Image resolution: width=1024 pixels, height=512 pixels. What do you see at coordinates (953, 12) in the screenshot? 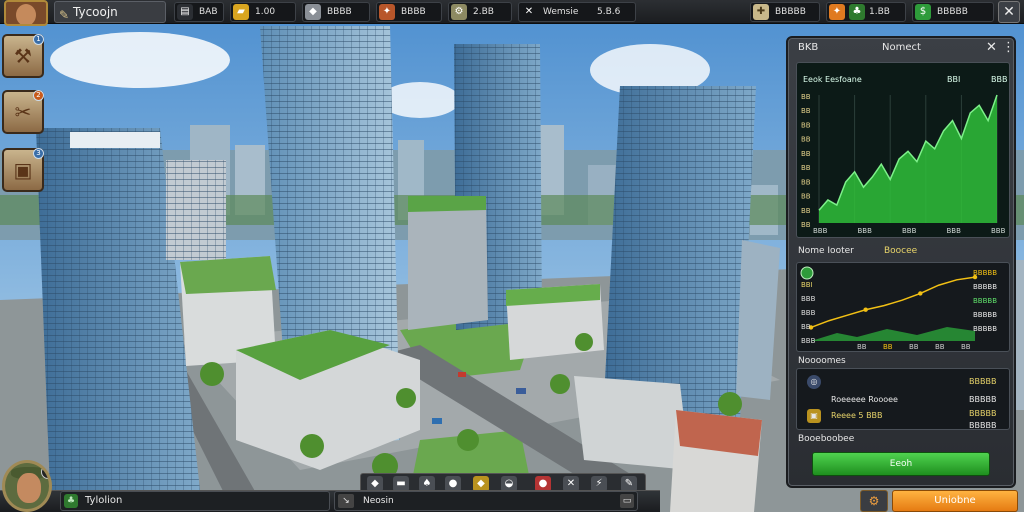
I see `resource-right-3: $ BBBBB` at bounding box center [953, 12].